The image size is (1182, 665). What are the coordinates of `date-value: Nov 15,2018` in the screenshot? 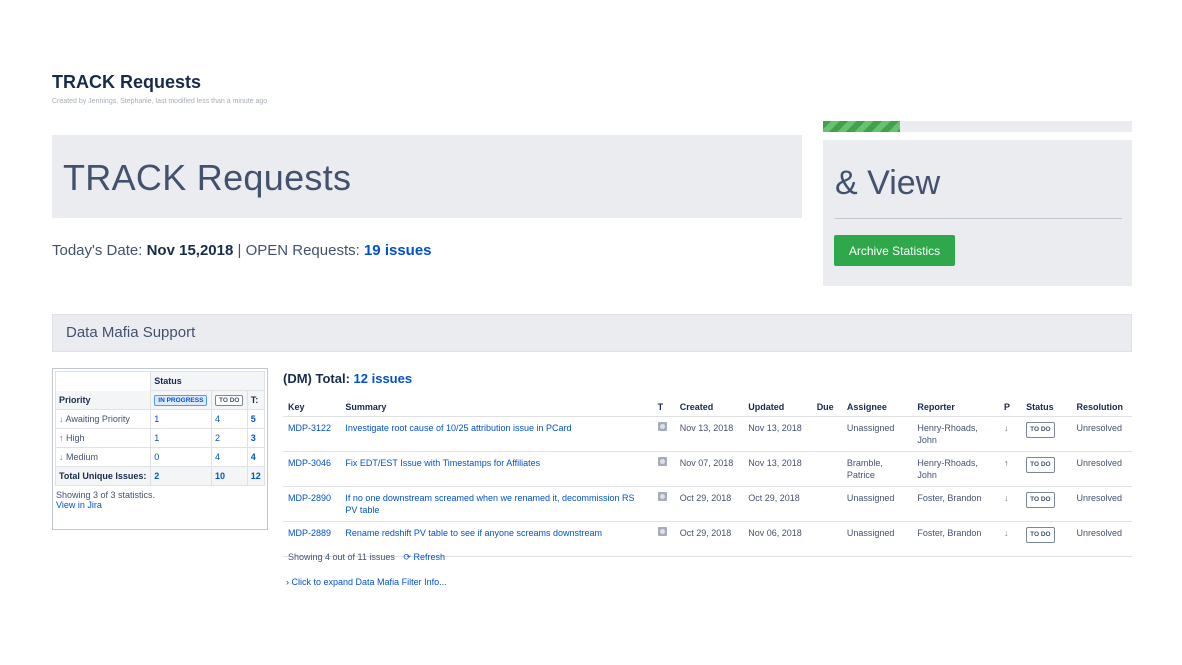 It's located at (190, 250).